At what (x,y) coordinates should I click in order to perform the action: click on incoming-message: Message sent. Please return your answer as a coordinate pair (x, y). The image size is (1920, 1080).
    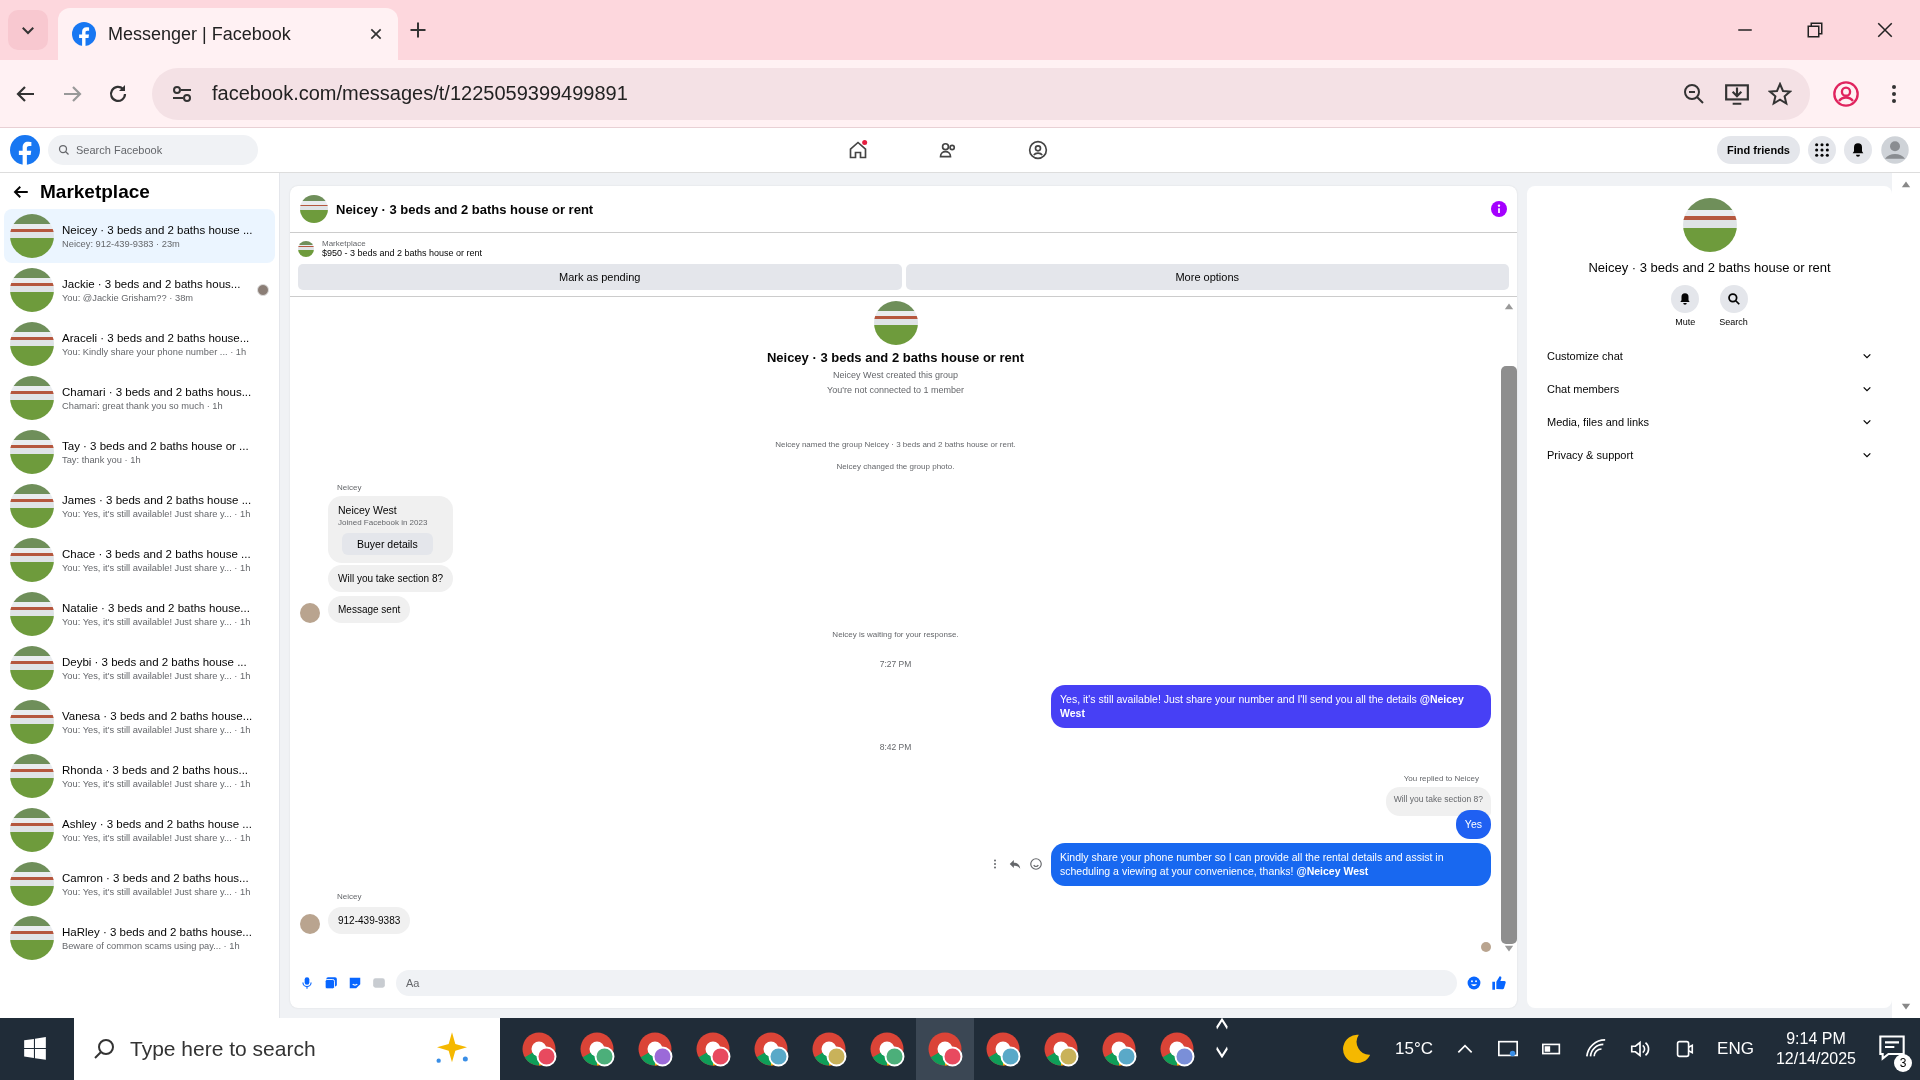
    Looking at the image, I should click on (369, 609).